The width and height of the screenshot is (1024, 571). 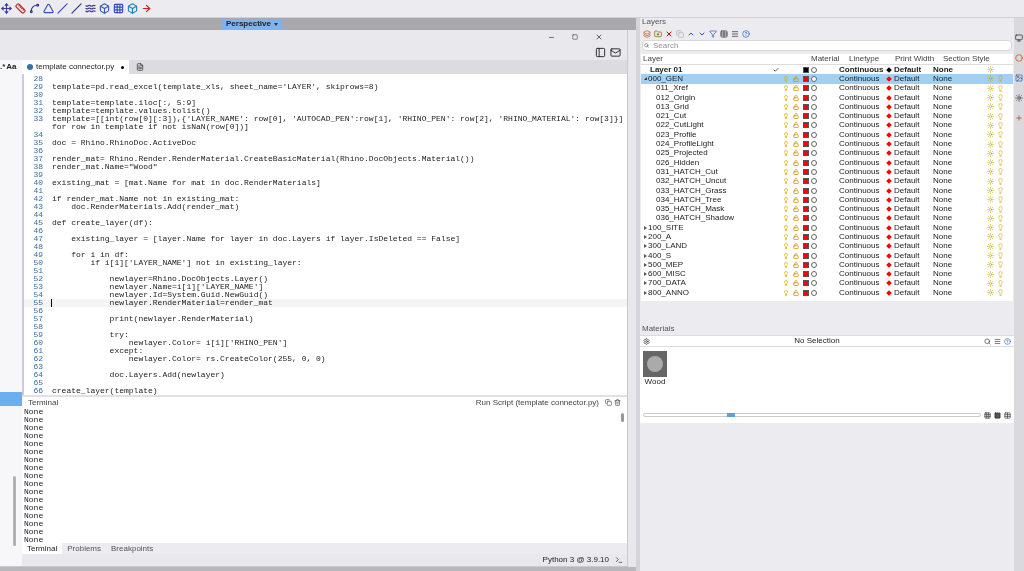 What do you see at coordinates (20, 8) in the screenshot?
I see `ruler-icon` at bounding box center [20, 8].